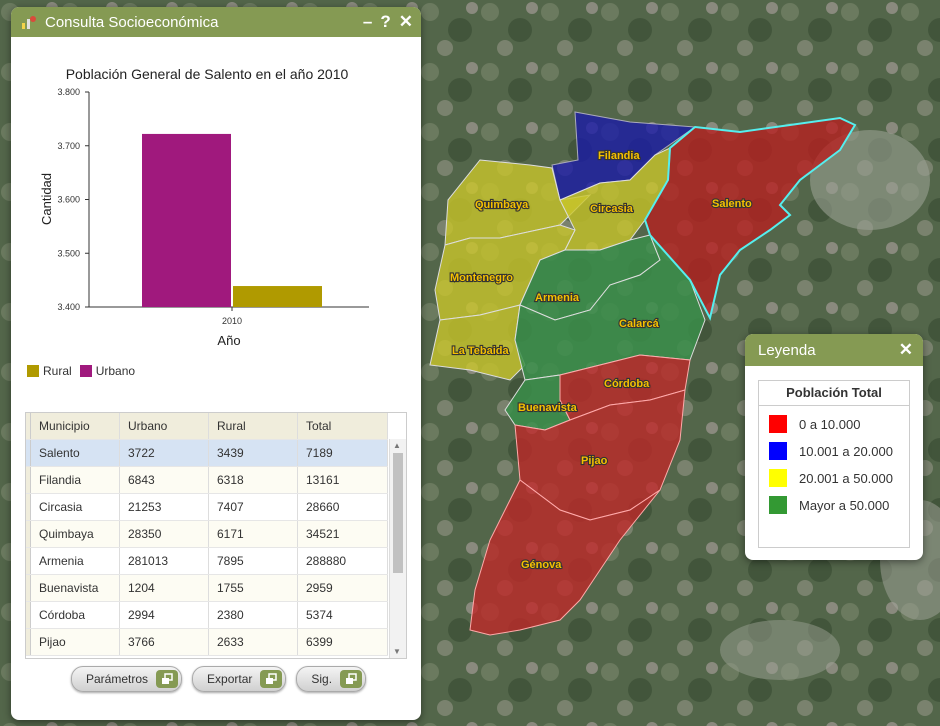 This screenshot has width=940, height=726. Describe the element at coordinates (548, 408) in the screenshot. I see `map-label-buenavista: Buenavista` at that location.